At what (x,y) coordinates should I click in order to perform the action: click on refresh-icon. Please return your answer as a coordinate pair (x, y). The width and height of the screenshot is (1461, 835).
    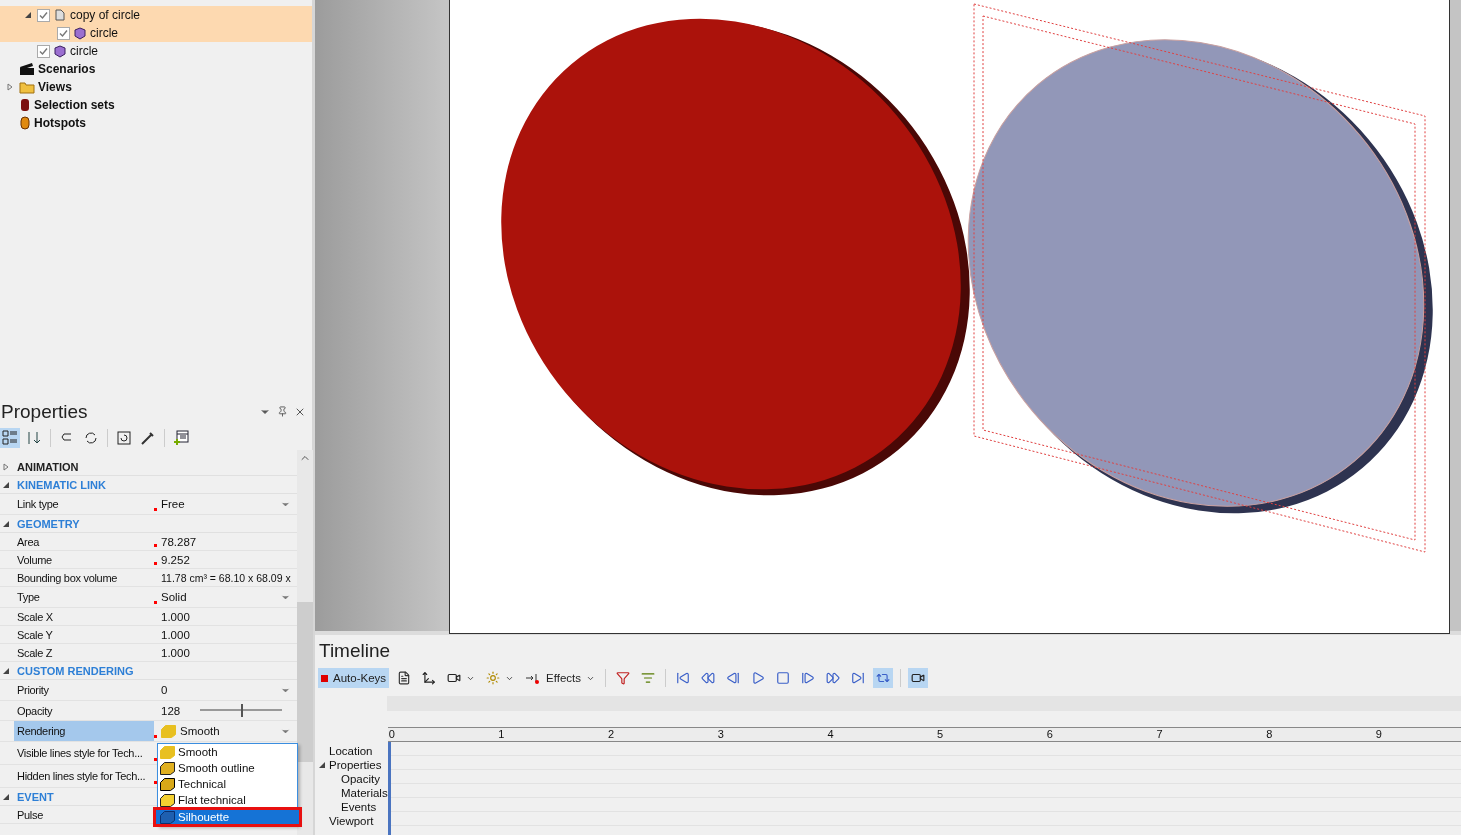
    Looking at the image, I should click on (91, 438).